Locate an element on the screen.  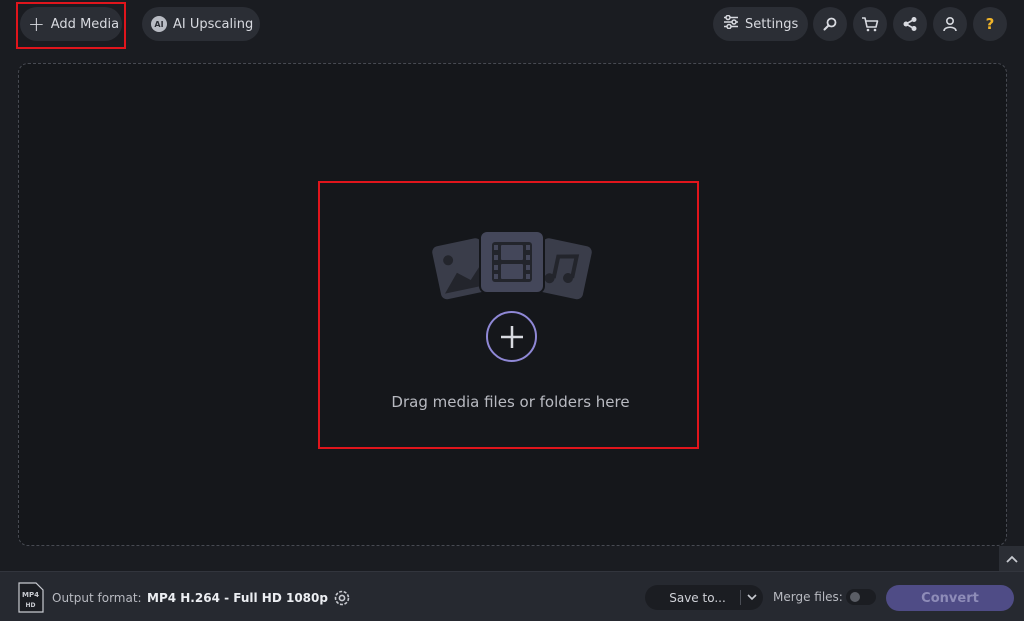
hd-icon-text: HD is located at coordinates (30, 605).